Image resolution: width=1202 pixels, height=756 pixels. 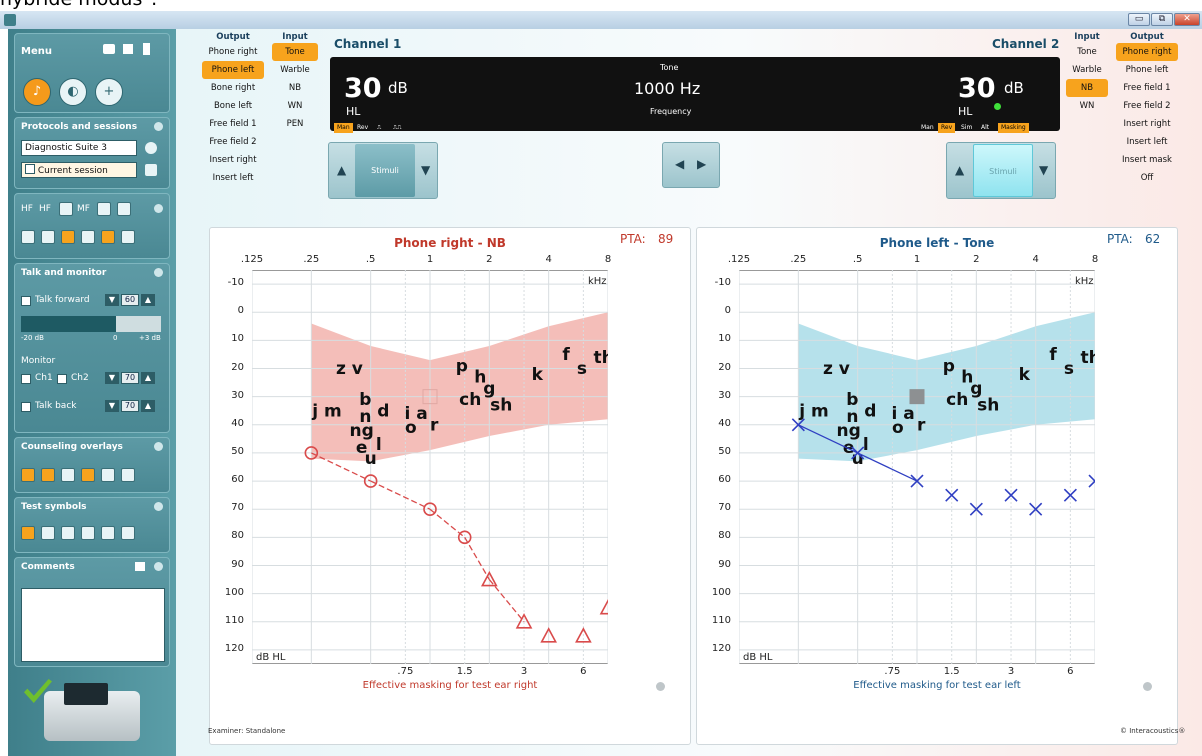 I want to click on ch1-input-option: Tone, so click(x=295, y=52).